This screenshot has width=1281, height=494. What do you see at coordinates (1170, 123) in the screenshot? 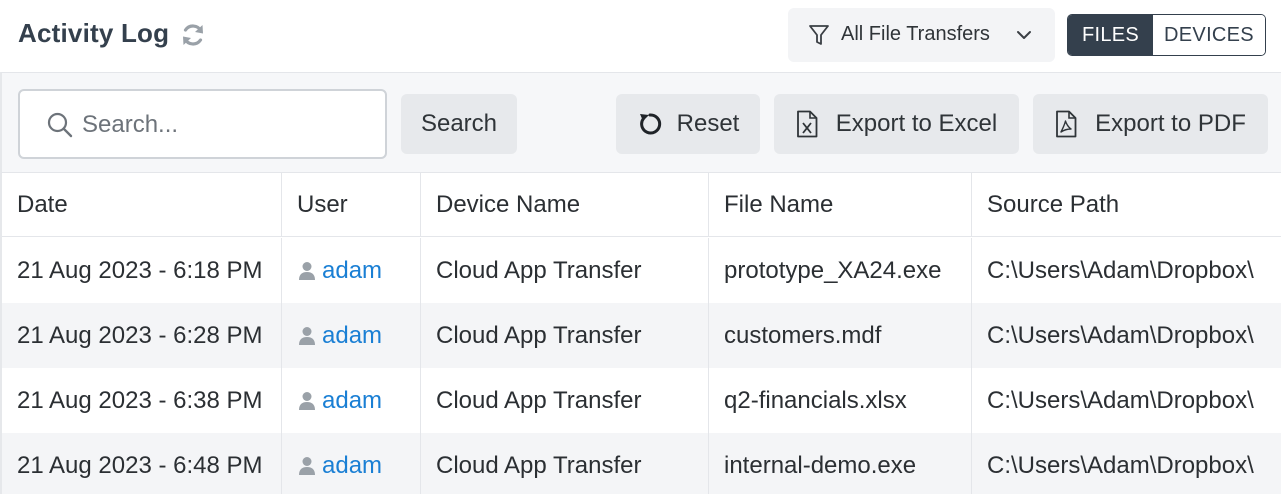
I see `export-pdf-label: Export to PDF` at bounding box center [1170, 123].